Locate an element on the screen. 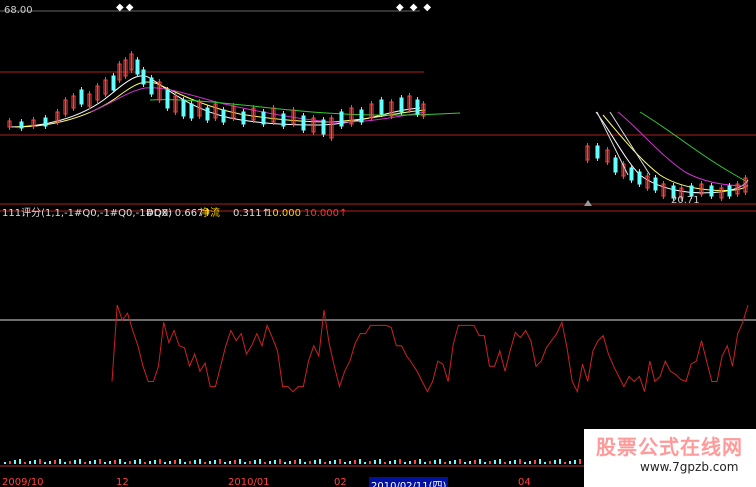 This screenshot has height=487, width=756. marker-triangle is located at coordinates (588, 203).